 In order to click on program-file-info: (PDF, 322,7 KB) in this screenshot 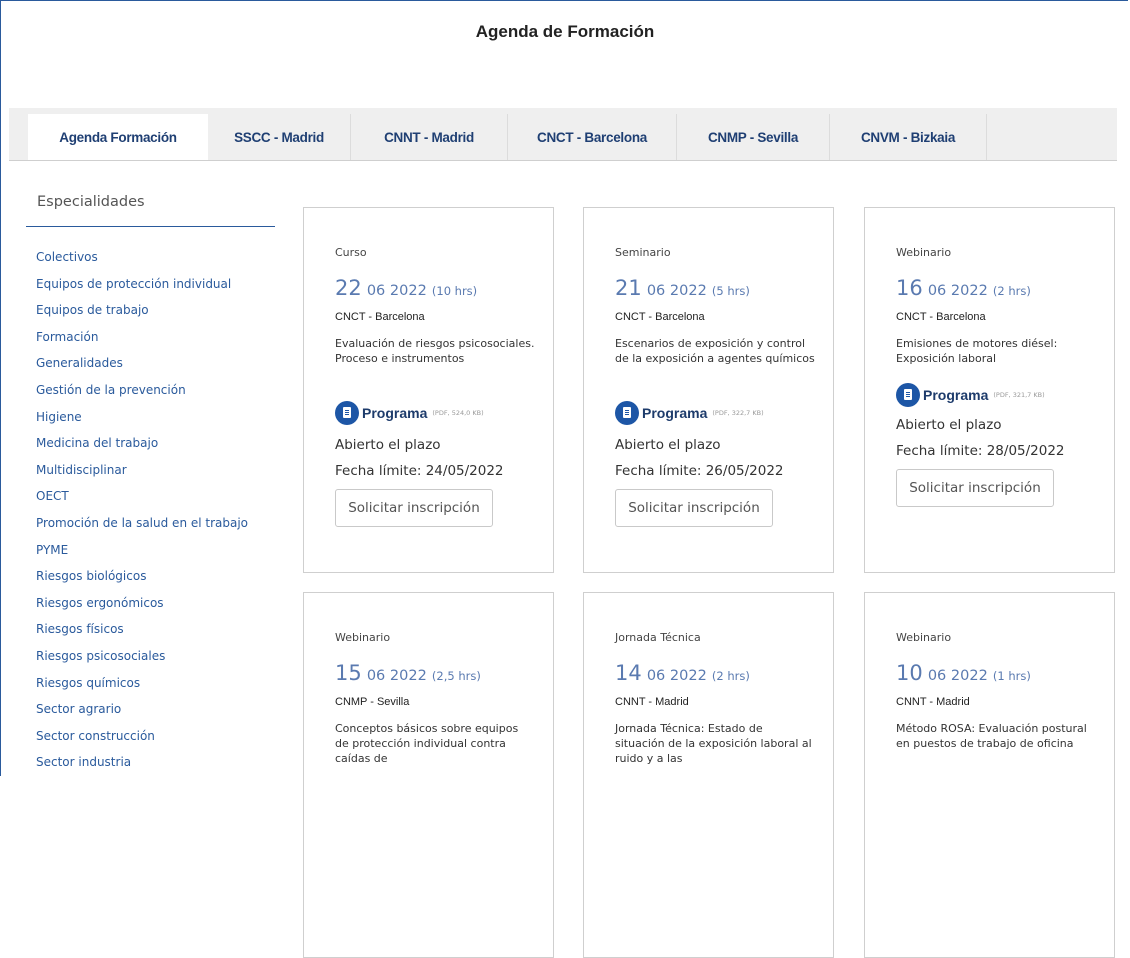, I will do `click(738, 413)`.